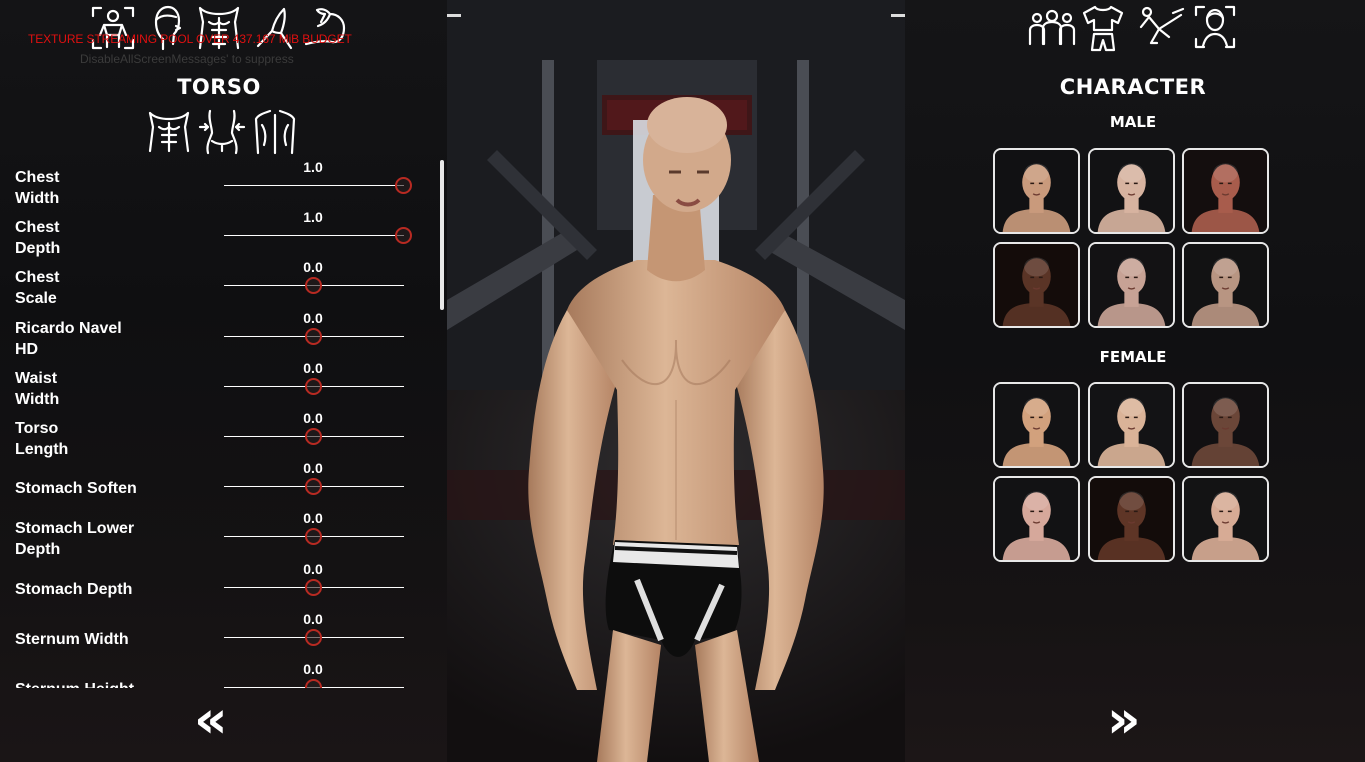 The image size is (1365, 762). Describe the element at coordinates (1133, 122) in the screenshot. I see `male-section-label: MALE` at that location.